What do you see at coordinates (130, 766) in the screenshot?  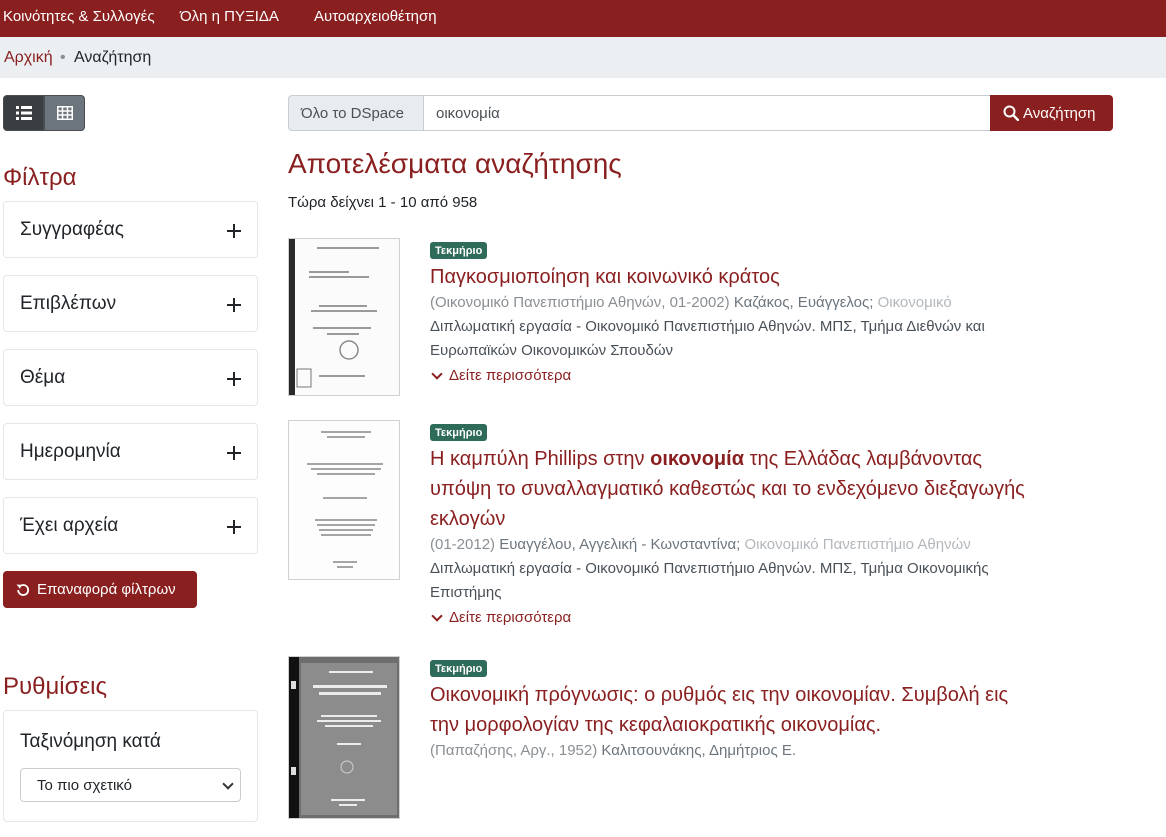 I see `sort-panel: Ταξινόμηση κατά Το πιο σχετικό` at bounding box center [130, 766].